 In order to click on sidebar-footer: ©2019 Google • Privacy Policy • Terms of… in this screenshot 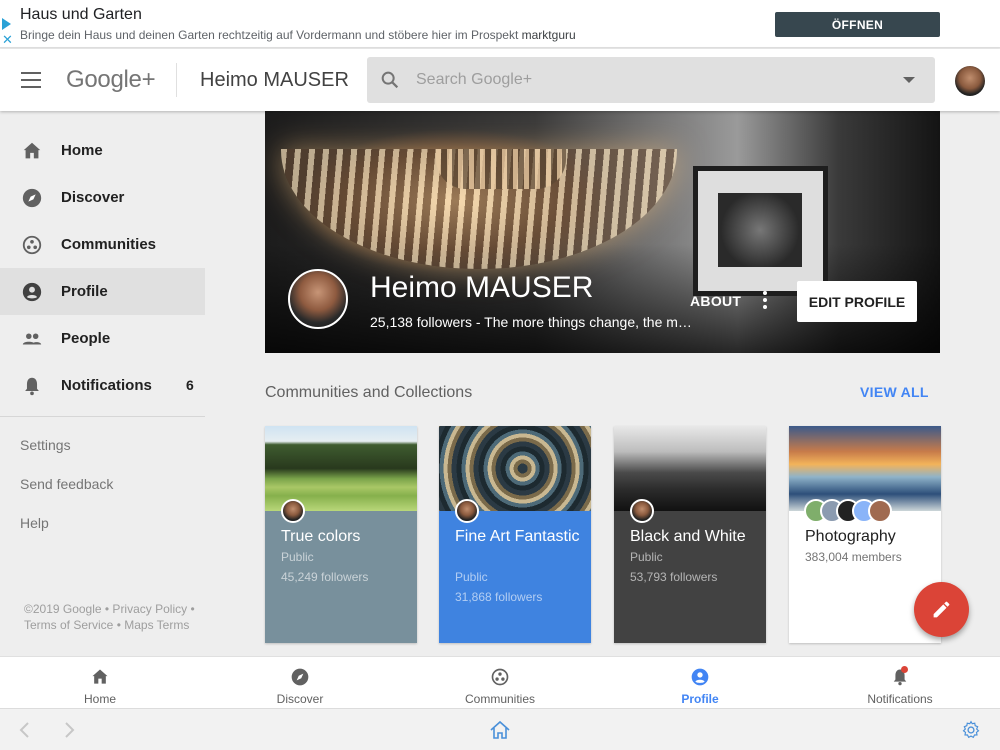, I will do `click(109, 617)`.